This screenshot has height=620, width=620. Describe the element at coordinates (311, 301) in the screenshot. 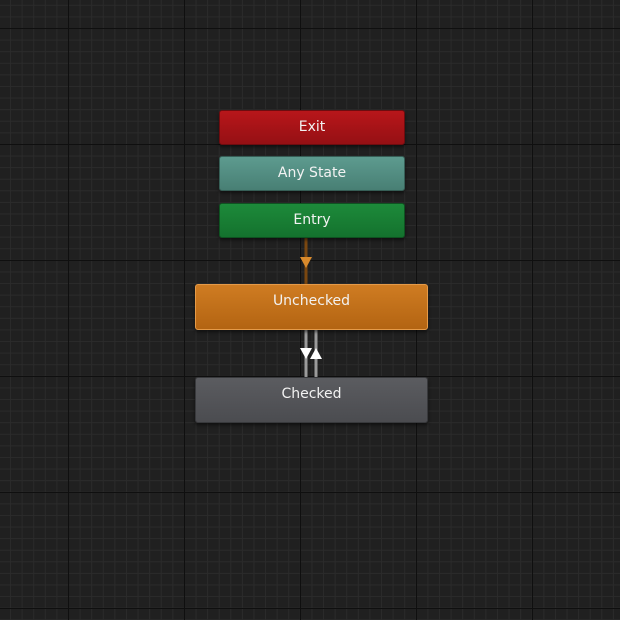

I see `state-label: Unchecked` at that location.